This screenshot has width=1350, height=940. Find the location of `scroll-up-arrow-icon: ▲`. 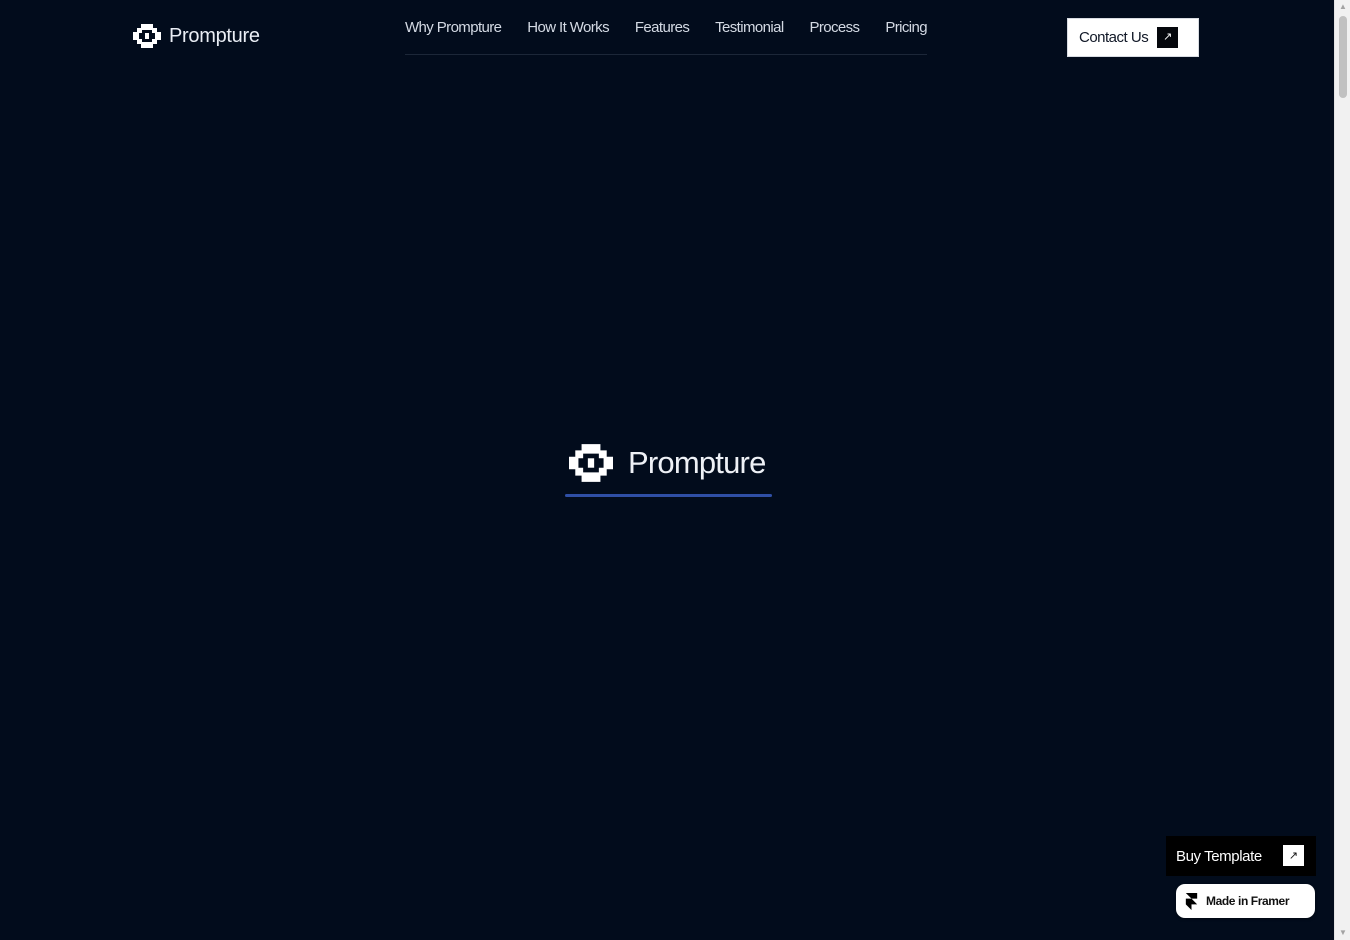

scroll-up-arrow-icon: ▲ is located at coordinates (1342, 7).